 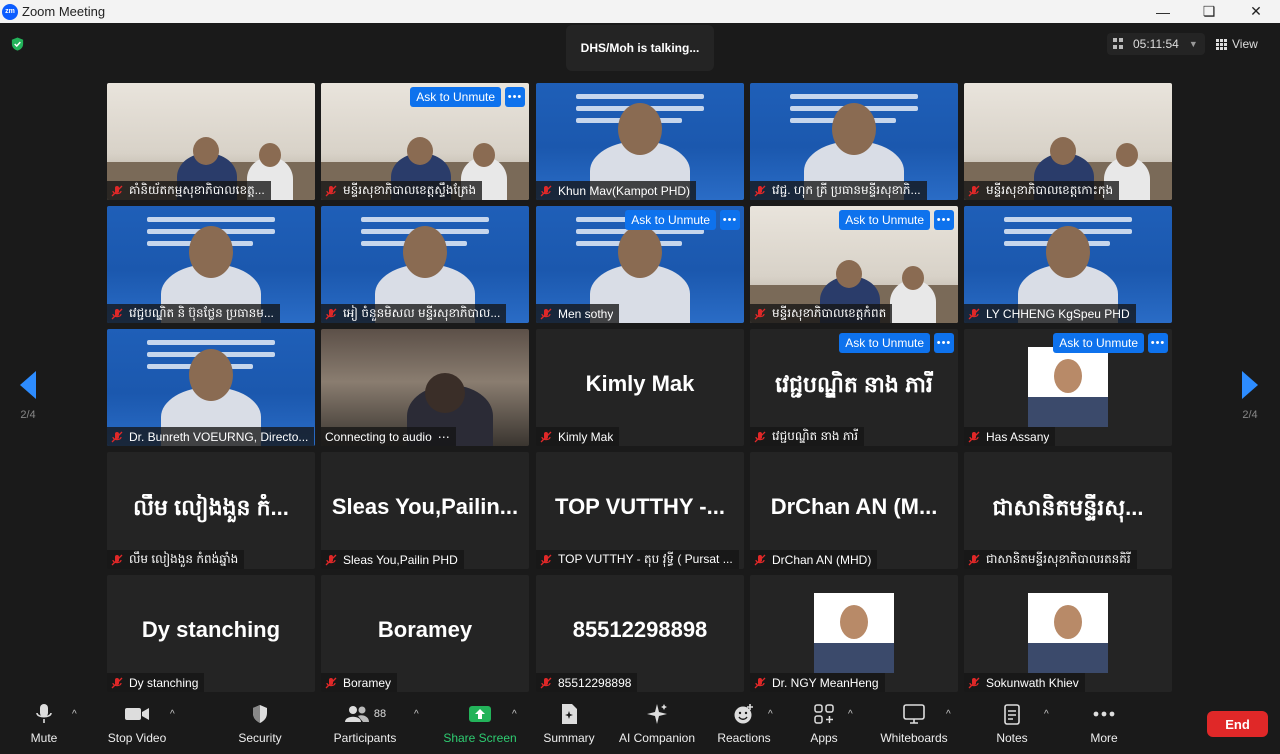 I want to click on end-meeting-button: End, so click(x=1237, y=724).